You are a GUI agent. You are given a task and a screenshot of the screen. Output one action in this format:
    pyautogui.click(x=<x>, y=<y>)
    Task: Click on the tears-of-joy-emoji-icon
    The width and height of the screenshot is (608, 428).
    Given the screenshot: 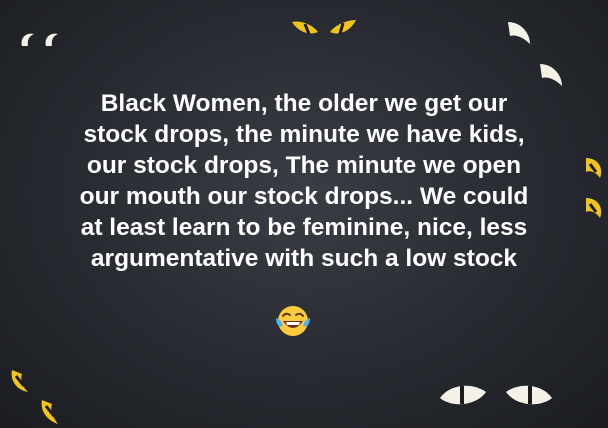 What is the action you would take?
    pyautogui.click(x=293, y=321)
    